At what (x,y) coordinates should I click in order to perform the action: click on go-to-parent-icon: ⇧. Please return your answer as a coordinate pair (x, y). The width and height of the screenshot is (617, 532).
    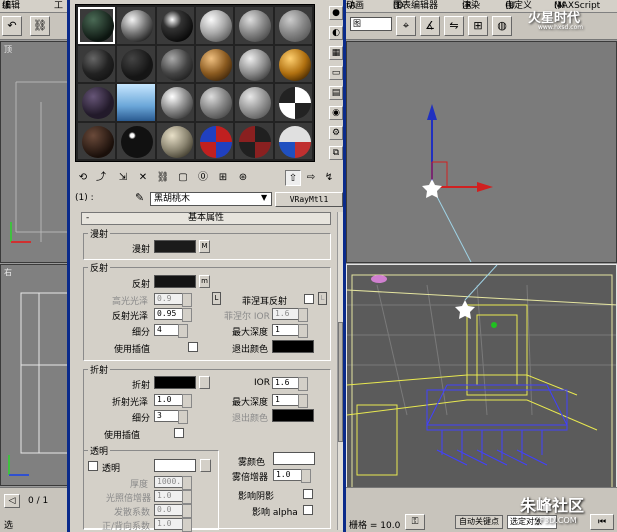
    Looking at the image, I should click on (293, 178).